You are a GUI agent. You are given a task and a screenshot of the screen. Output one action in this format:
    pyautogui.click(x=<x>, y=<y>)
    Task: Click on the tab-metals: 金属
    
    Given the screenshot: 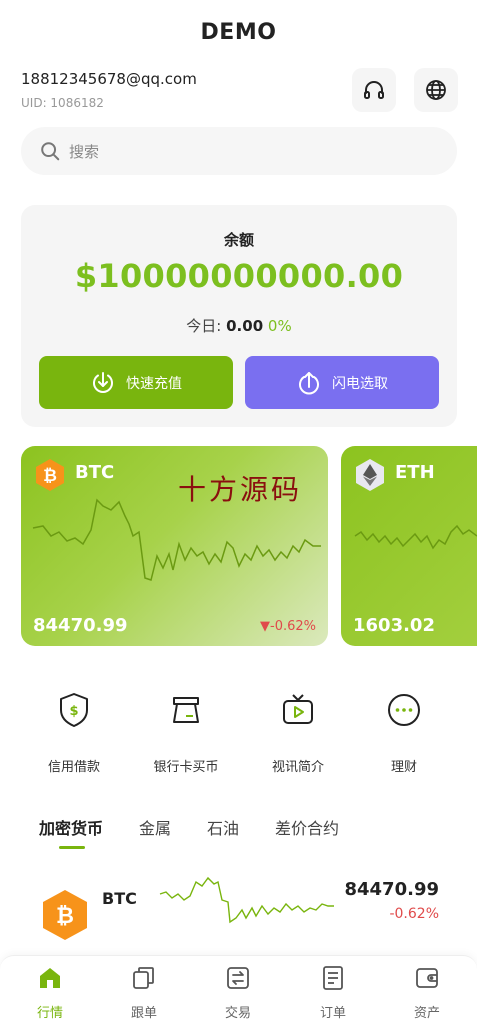 What is the action you would take?
    pyautogui.click(x=155, y=827)
    